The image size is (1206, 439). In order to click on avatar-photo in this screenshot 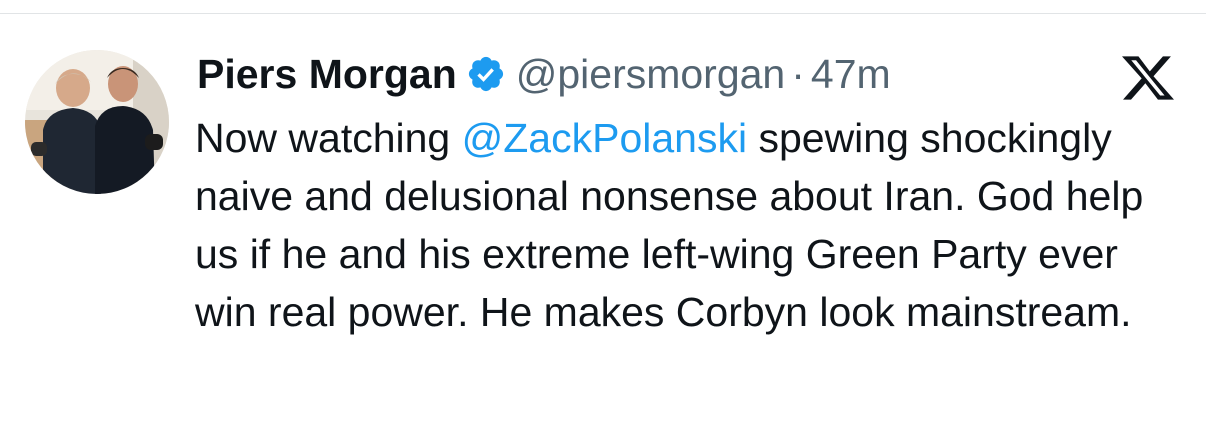, I will do `click(97, 122)`.